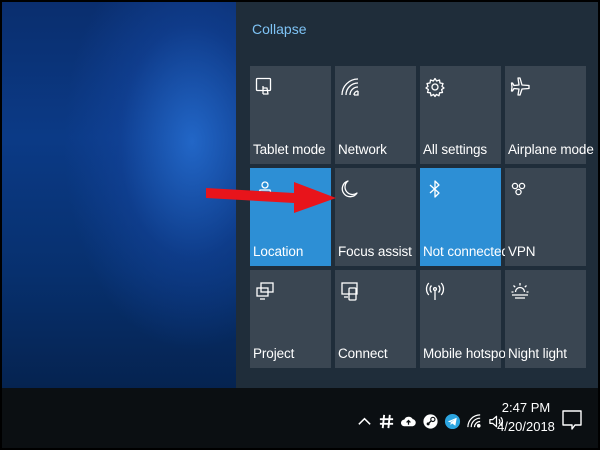  Describe the element at coordinates (386, 421) in the screenshot. I see `slack-icon` at that location.